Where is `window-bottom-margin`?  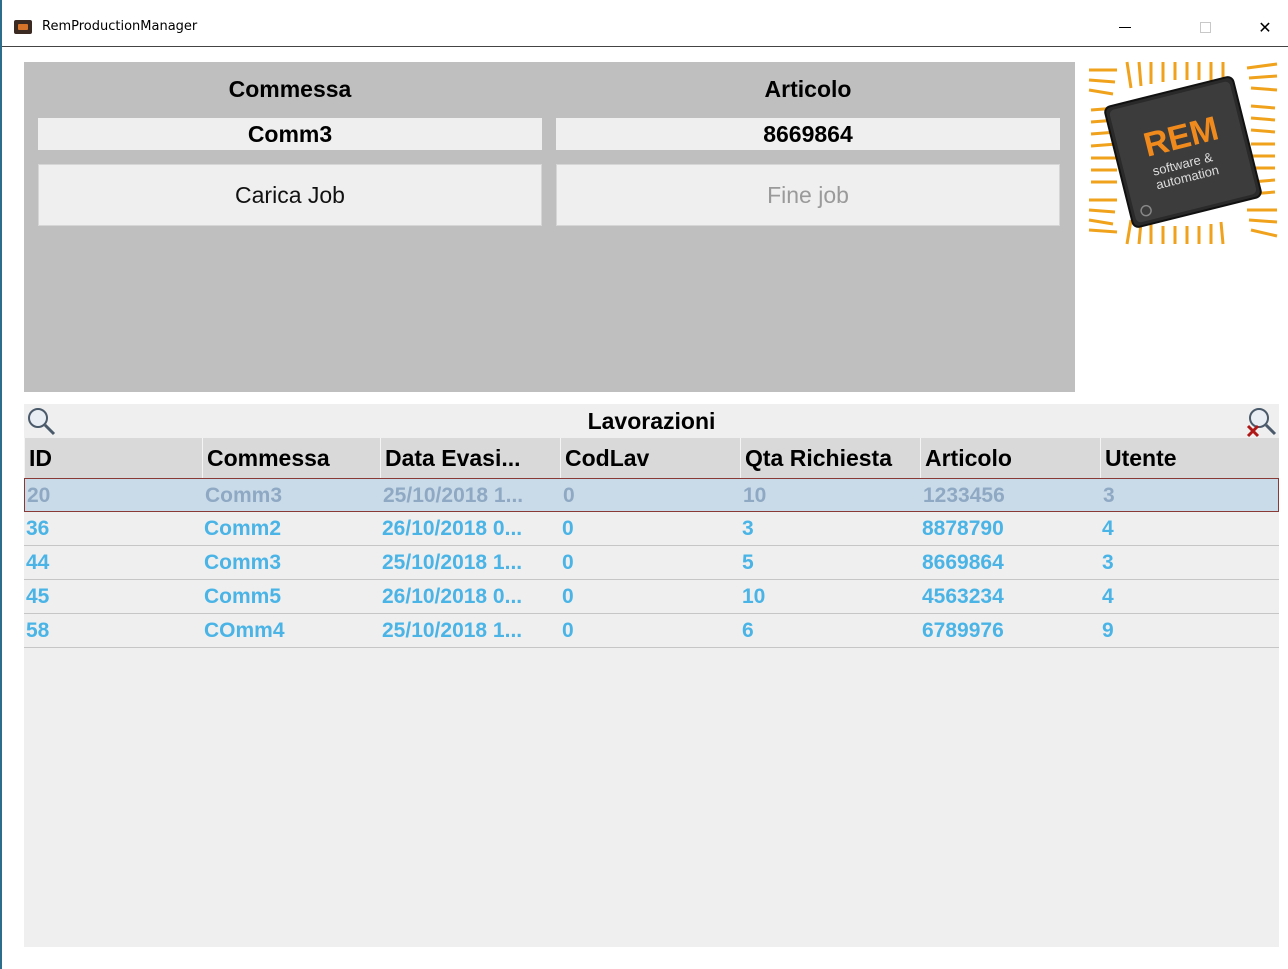 window-bottom-margin is located at coordinates (645, 958).